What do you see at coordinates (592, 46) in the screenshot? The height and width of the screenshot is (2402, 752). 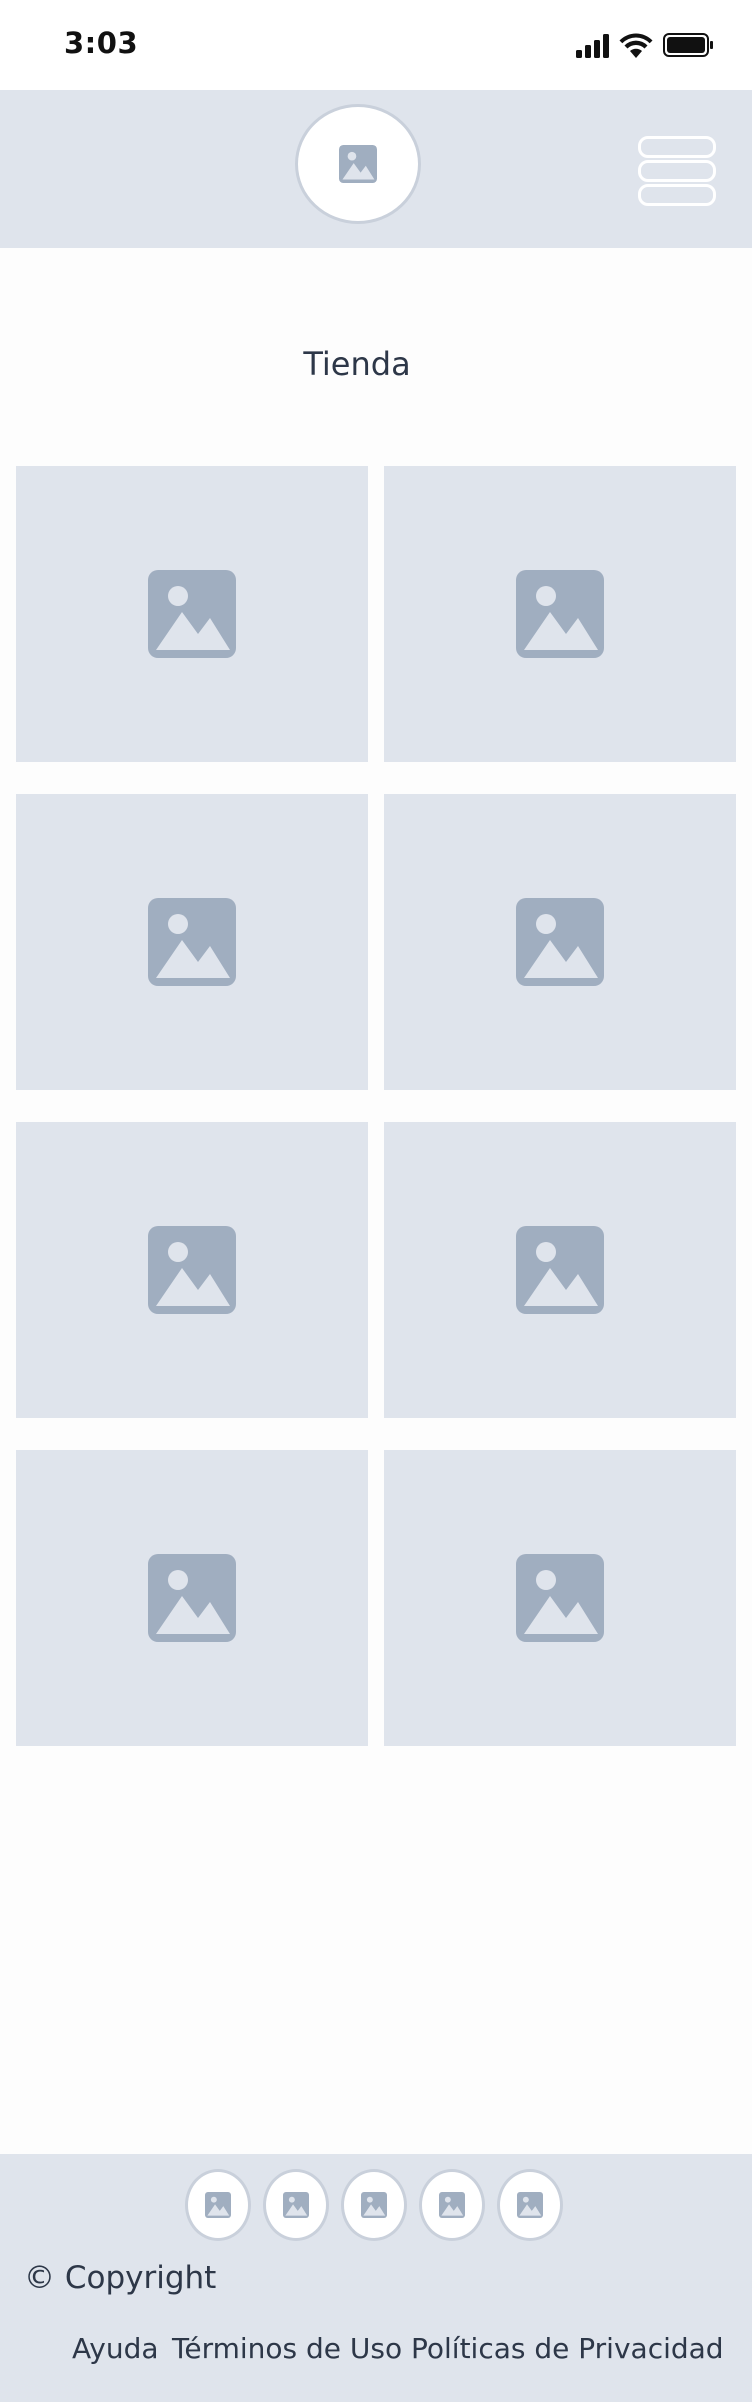 I see `signal-icon` at bounding box center [592, 46].